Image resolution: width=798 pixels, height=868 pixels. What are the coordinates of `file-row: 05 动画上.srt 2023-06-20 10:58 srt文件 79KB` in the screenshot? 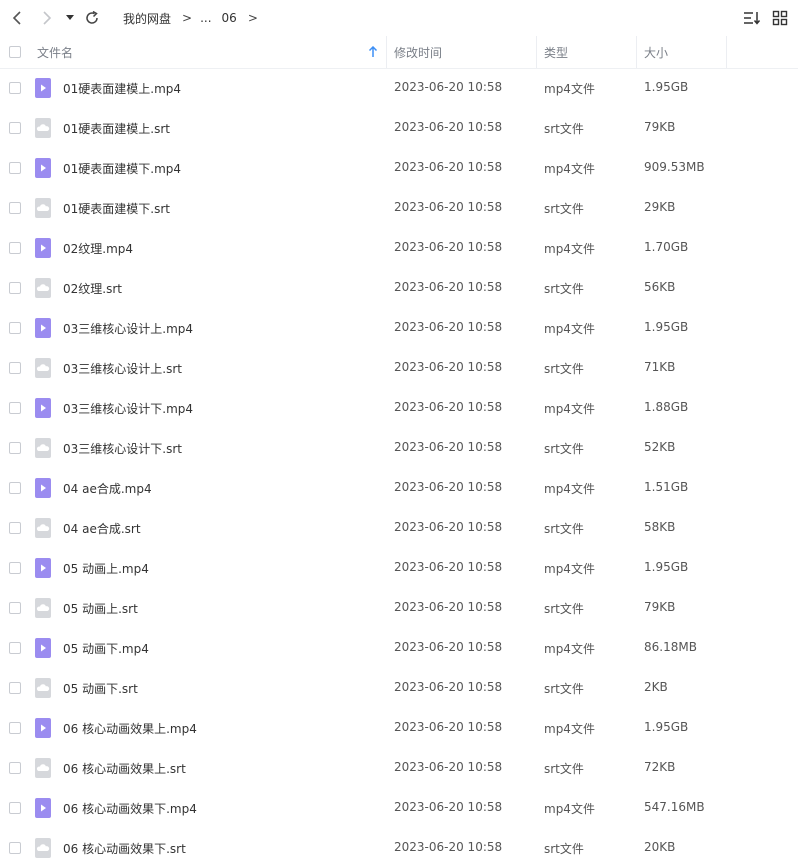 It's located at (399, 608).